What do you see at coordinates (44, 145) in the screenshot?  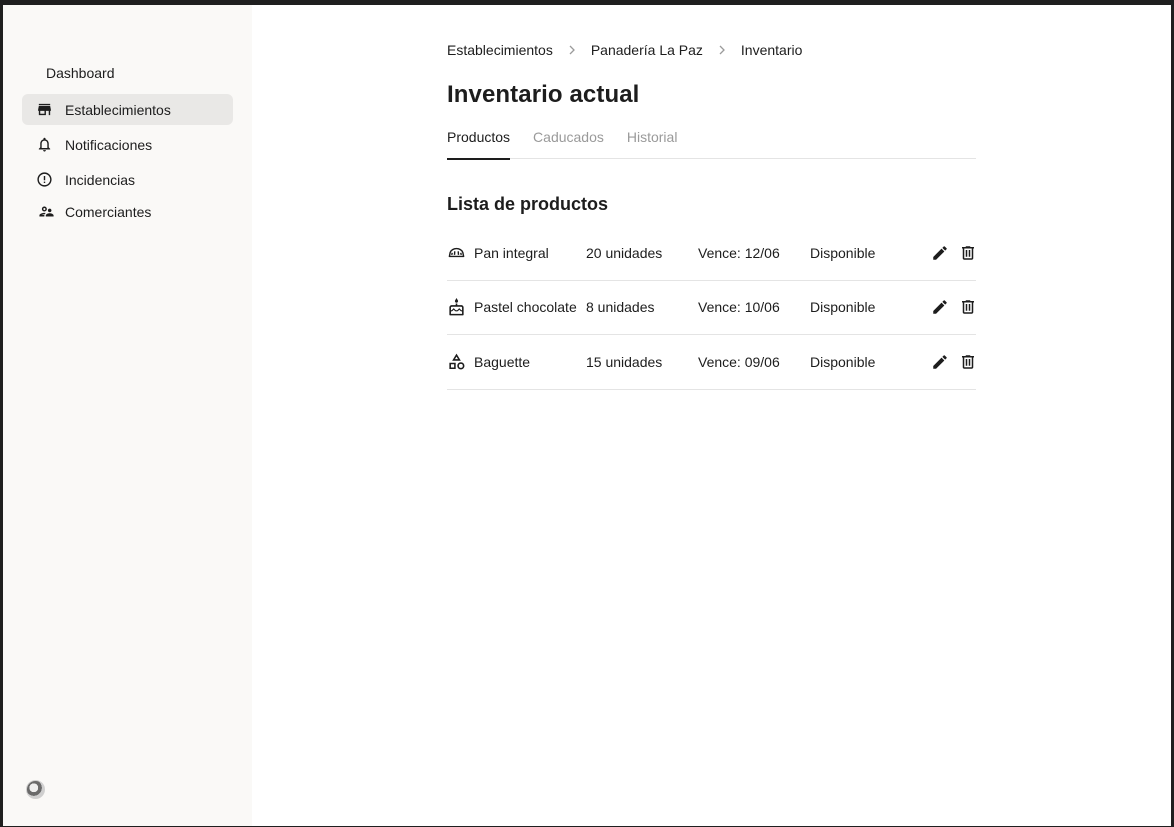 I see `bell-icon` at bounding box center [44, 145].